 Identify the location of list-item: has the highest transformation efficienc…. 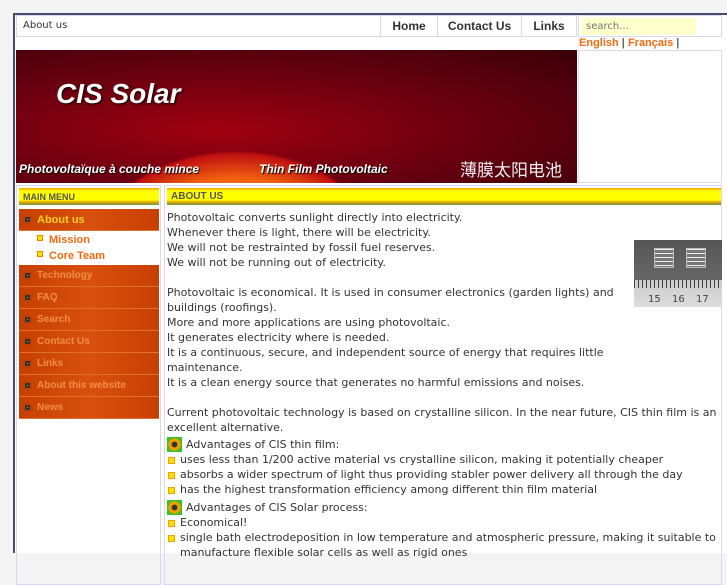
(442, 489).